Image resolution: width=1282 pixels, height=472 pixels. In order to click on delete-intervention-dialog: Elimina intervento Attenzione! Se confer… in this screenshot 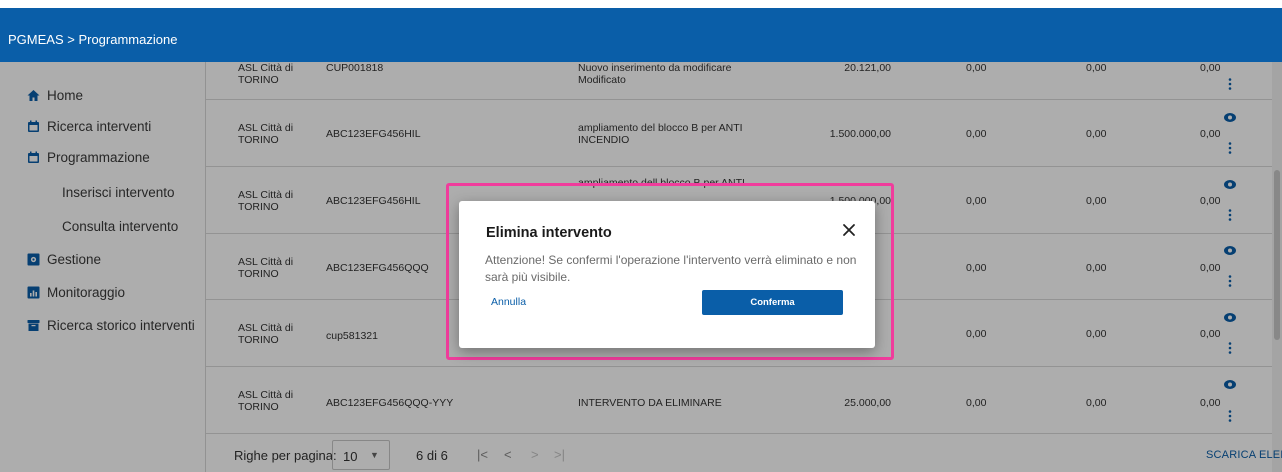, I will do `click(667, 274)`.